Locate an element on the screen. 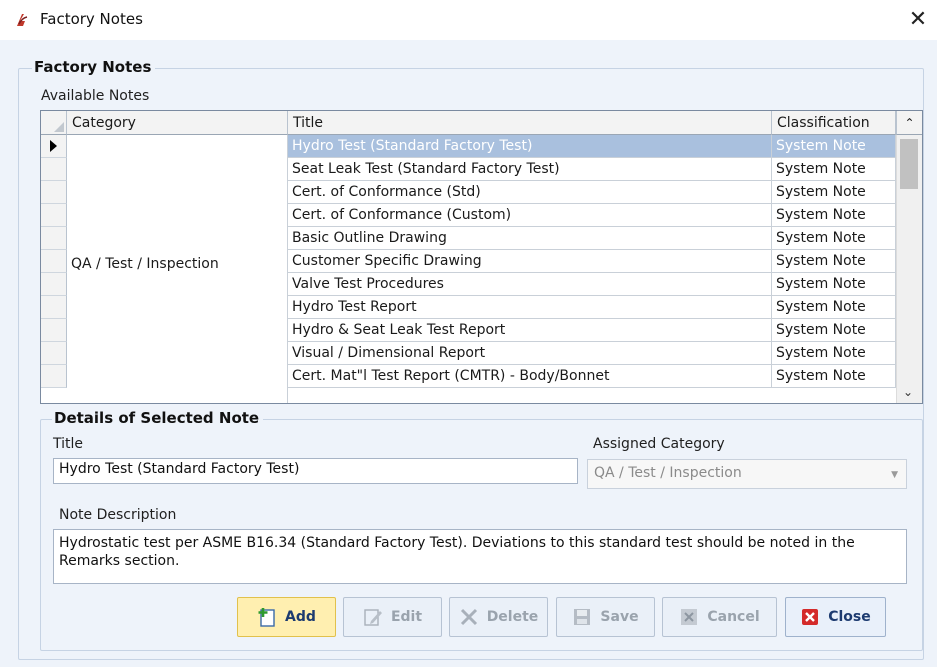 The image size is (937, 667). vertical-scrollbar: ⌄ is located at coordinates (909, 269).